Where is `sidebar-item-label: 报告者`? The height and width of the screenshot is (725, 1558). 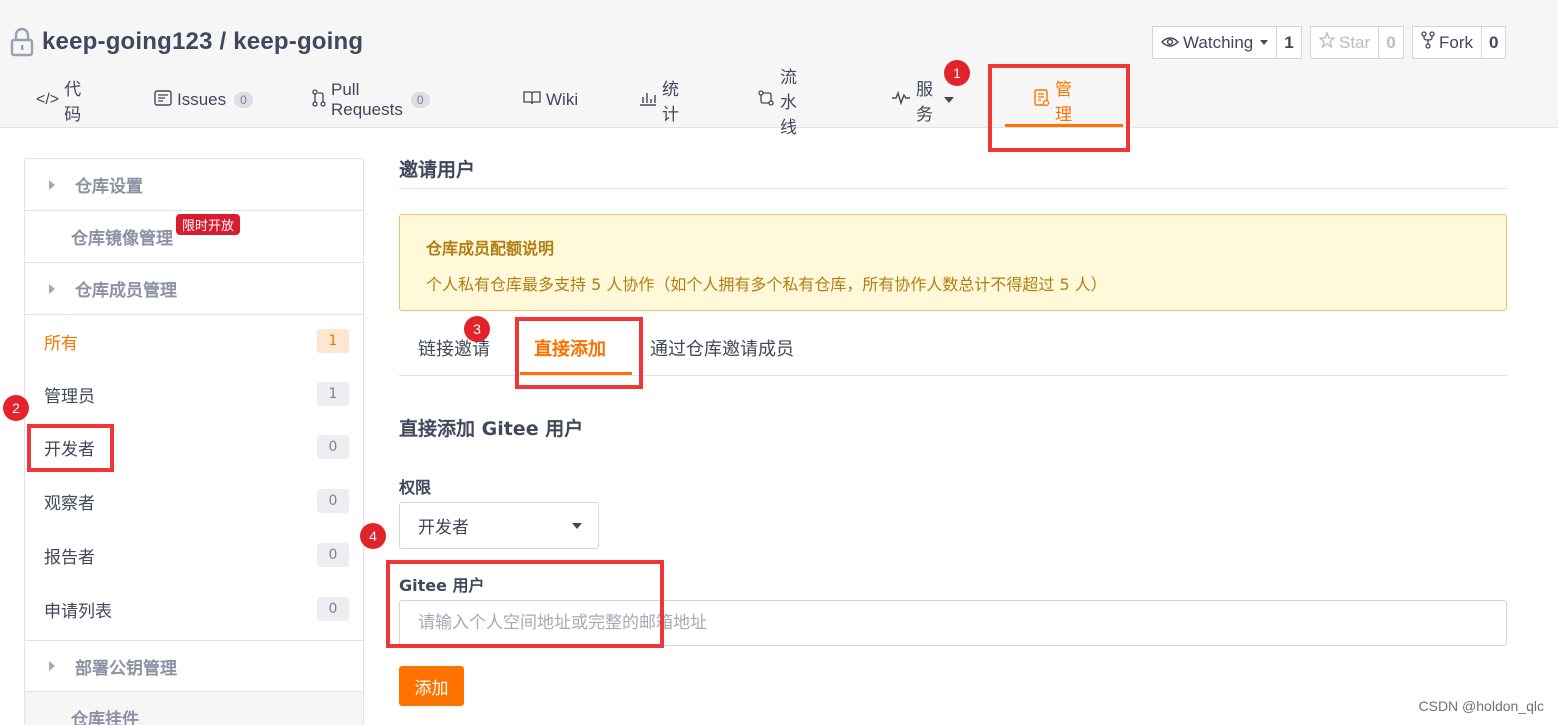
sidebar-item-label: 报告者 is located at coordinates (69, 557).